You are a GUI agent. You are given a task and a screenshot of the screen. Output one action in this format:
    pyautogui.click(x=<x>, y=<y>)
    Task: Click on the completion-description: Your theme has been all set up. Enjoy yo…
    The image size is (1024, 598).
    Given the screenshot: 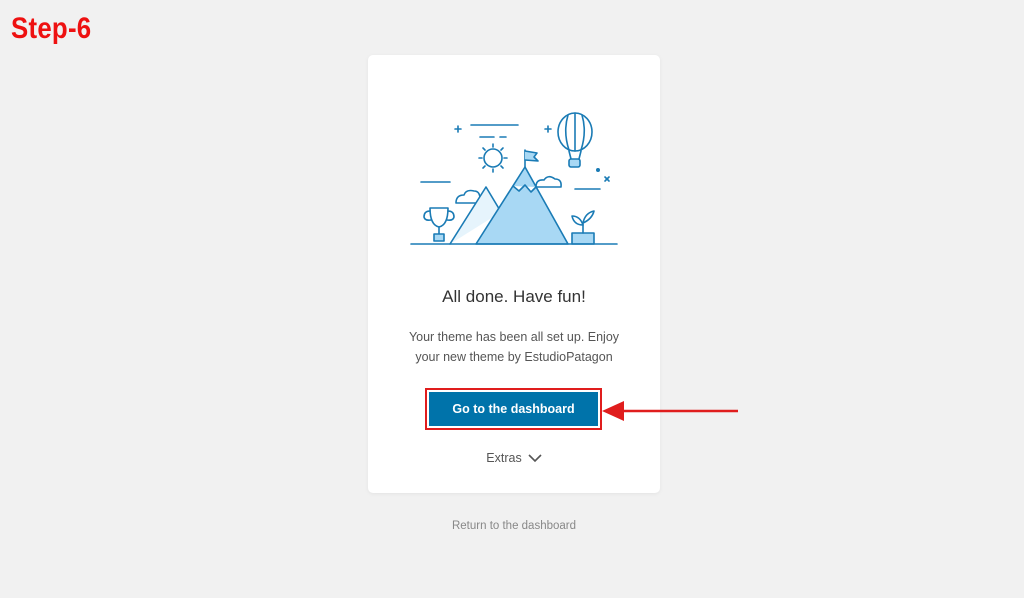 What is the action you would take?
    pyautogui.click(x=514, y=347)
    